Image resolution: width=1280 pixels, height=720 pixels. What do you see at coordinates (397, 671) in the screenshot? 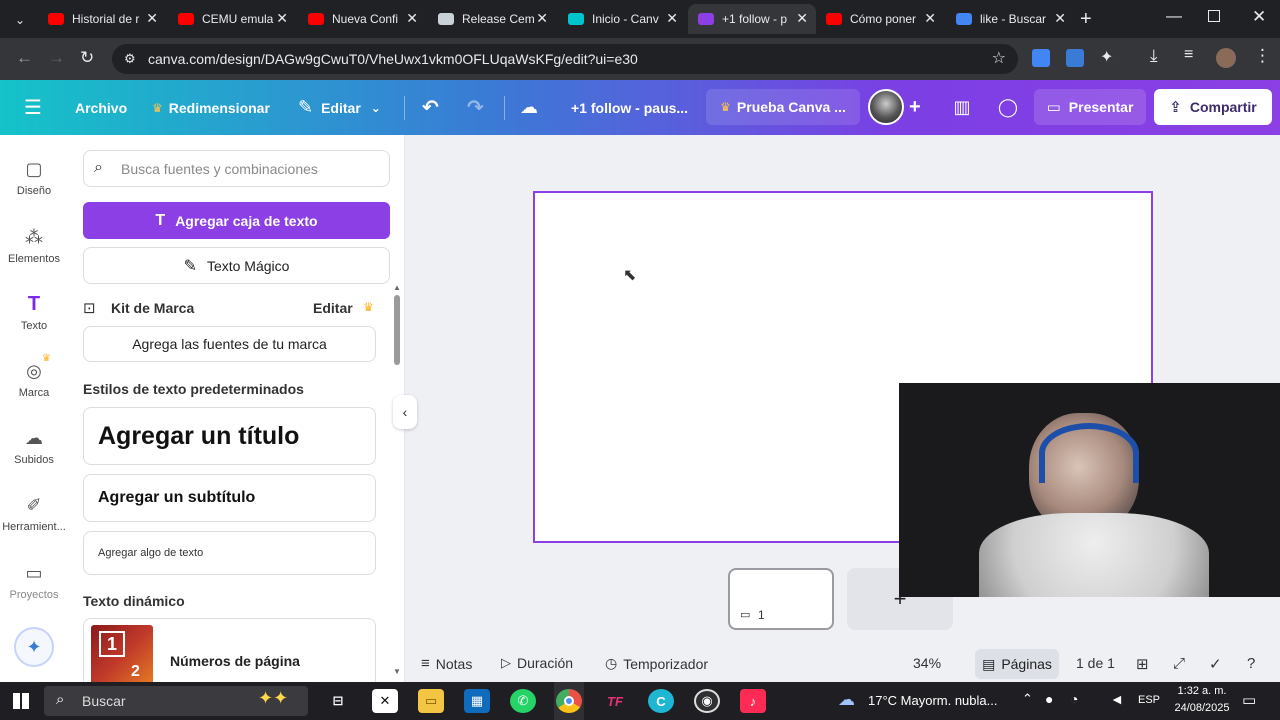
I see `scroll-down-arrow-icon: ▼` at bounding box center [397, 671].